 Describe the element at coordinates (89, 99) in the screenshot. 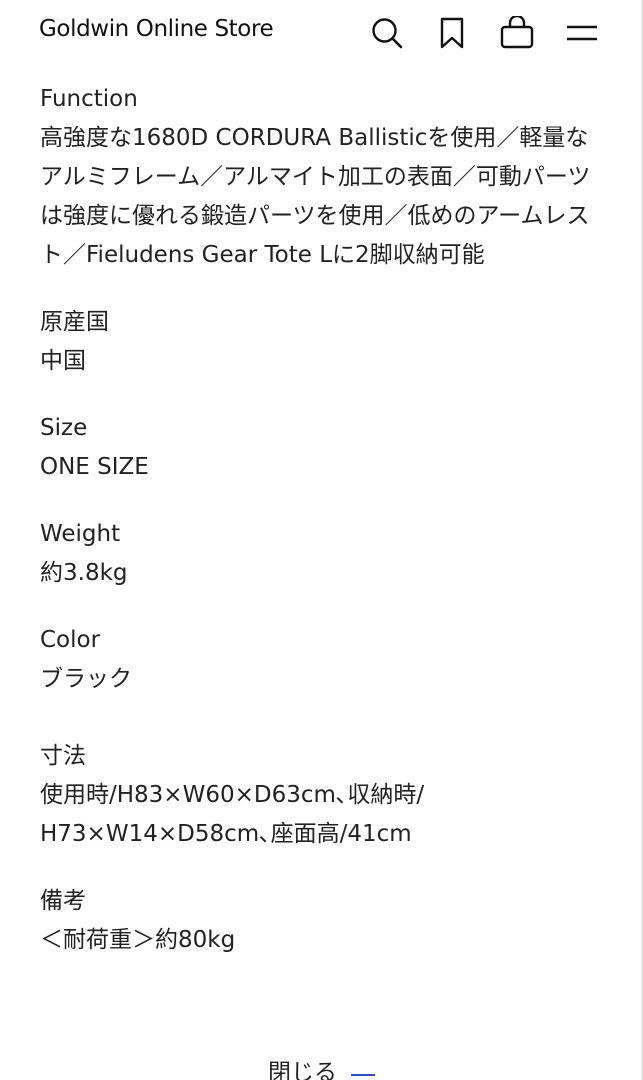

I see `spec-label: Function` at that location.